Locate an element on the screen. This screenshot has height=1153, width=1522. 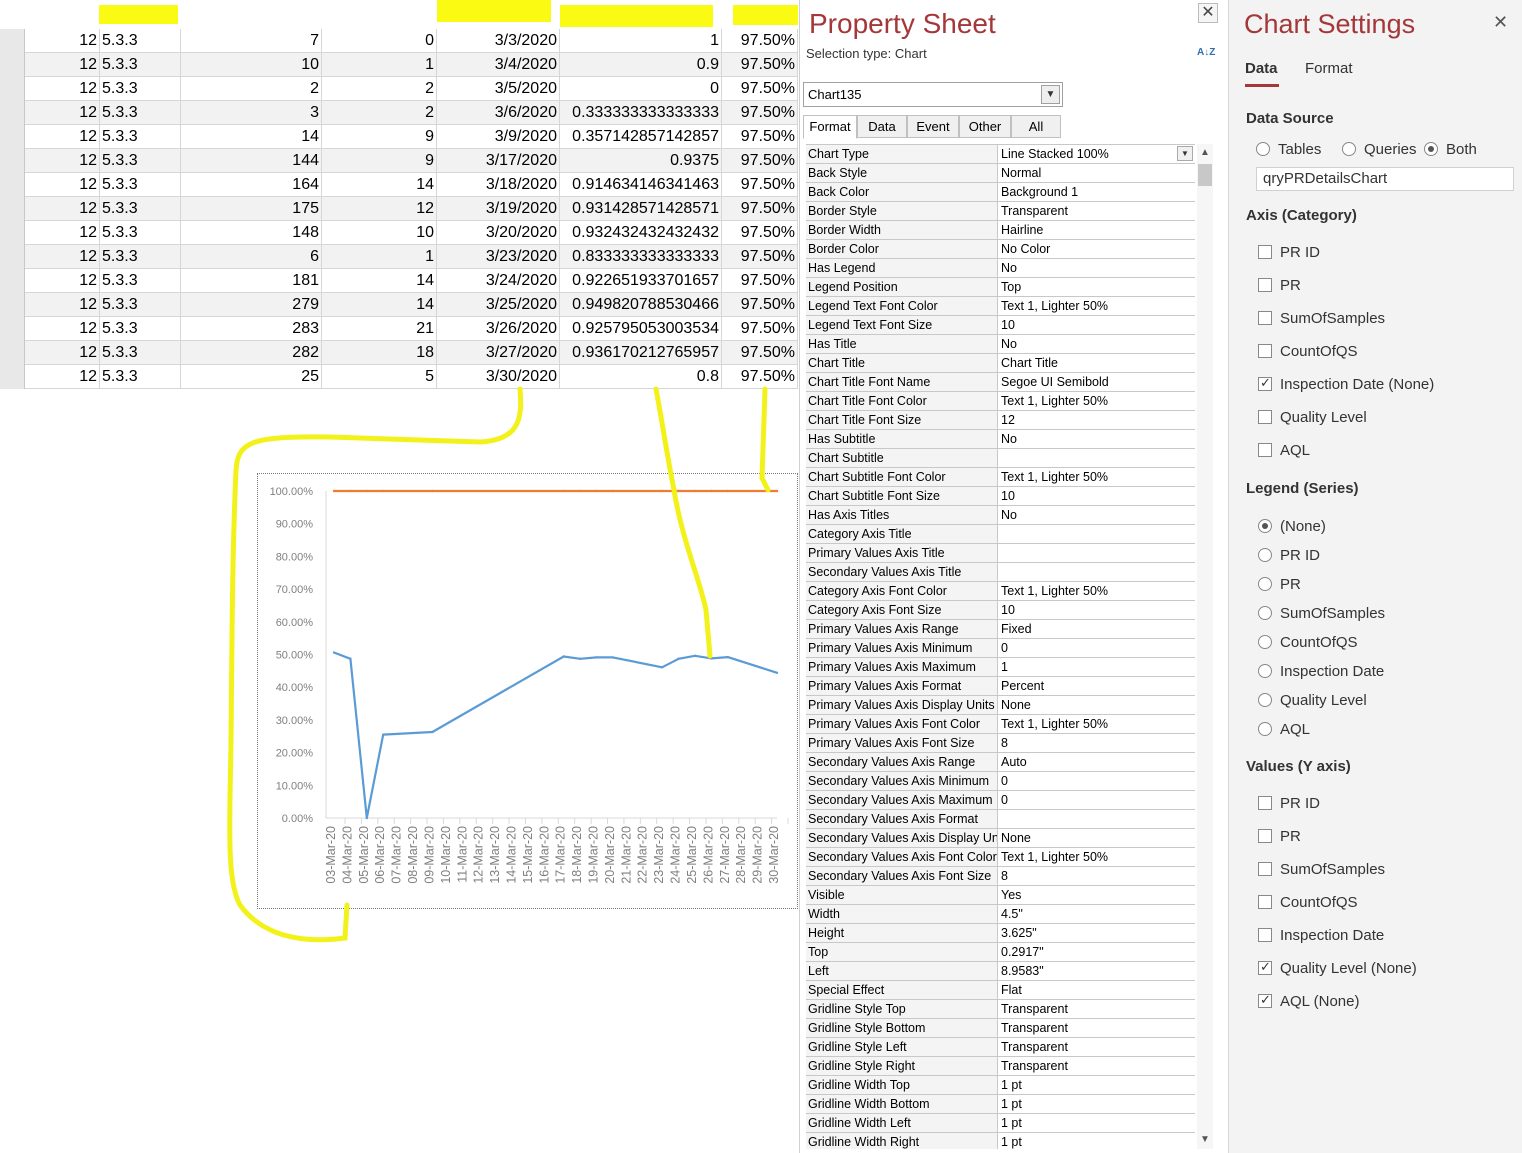
property-value: 3.625" is located at coordinates (1096, 933).